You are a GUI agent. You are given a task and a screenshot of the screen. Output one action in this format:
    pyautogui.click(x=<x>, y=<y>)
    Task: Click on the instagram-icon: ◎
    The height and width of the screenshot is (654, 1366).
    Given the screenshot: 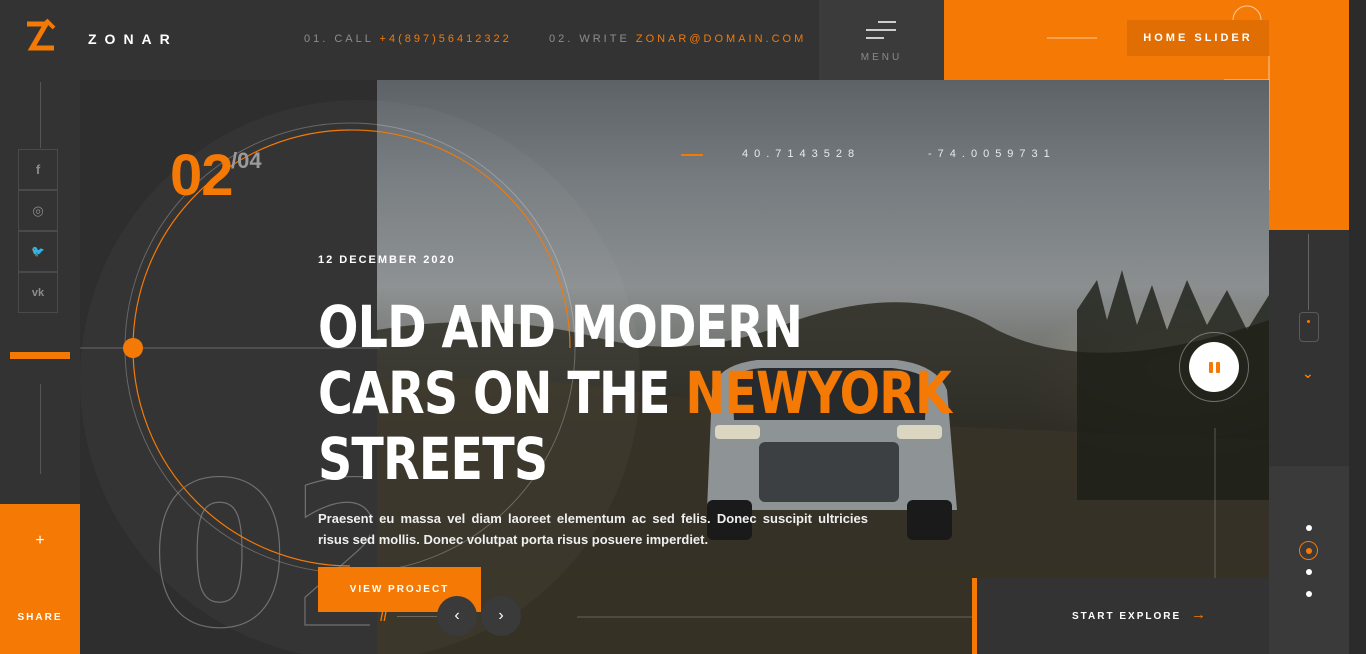 What is the action you would take?
    pyautogui.click(x=38, y=210)
    